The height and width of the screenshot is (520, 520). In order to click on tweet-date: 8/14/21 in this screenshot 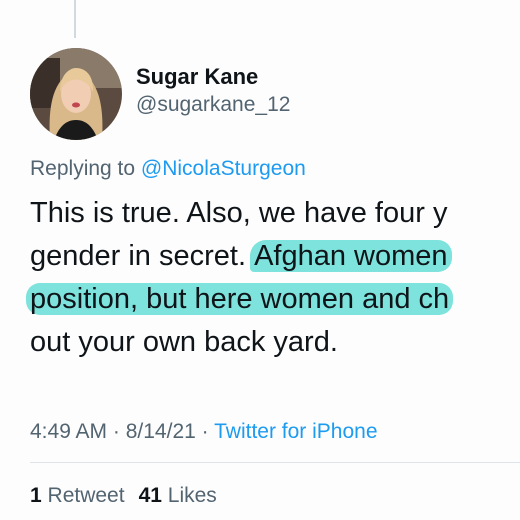, I will do `click(161, 431)`.